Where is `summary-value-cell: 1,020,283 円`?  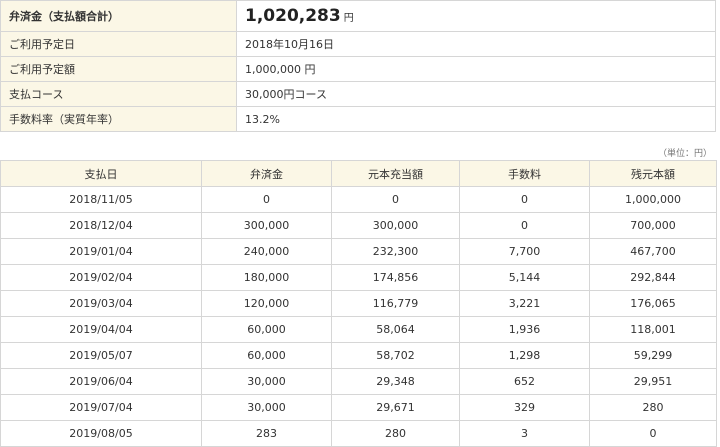 summary-value-cell: 1,020,283 円 is located at coordinates (476, 16).